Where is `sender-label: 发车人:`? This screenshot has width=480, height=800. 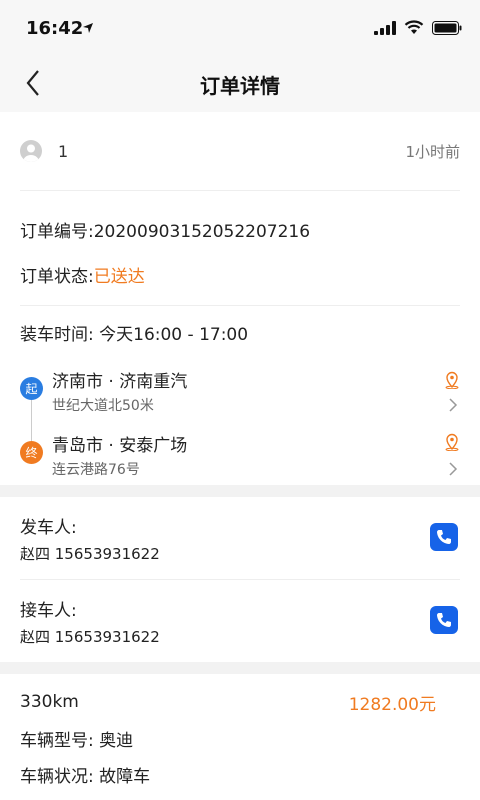
sender-label: 发车人: is located at coordinates (48, 528).